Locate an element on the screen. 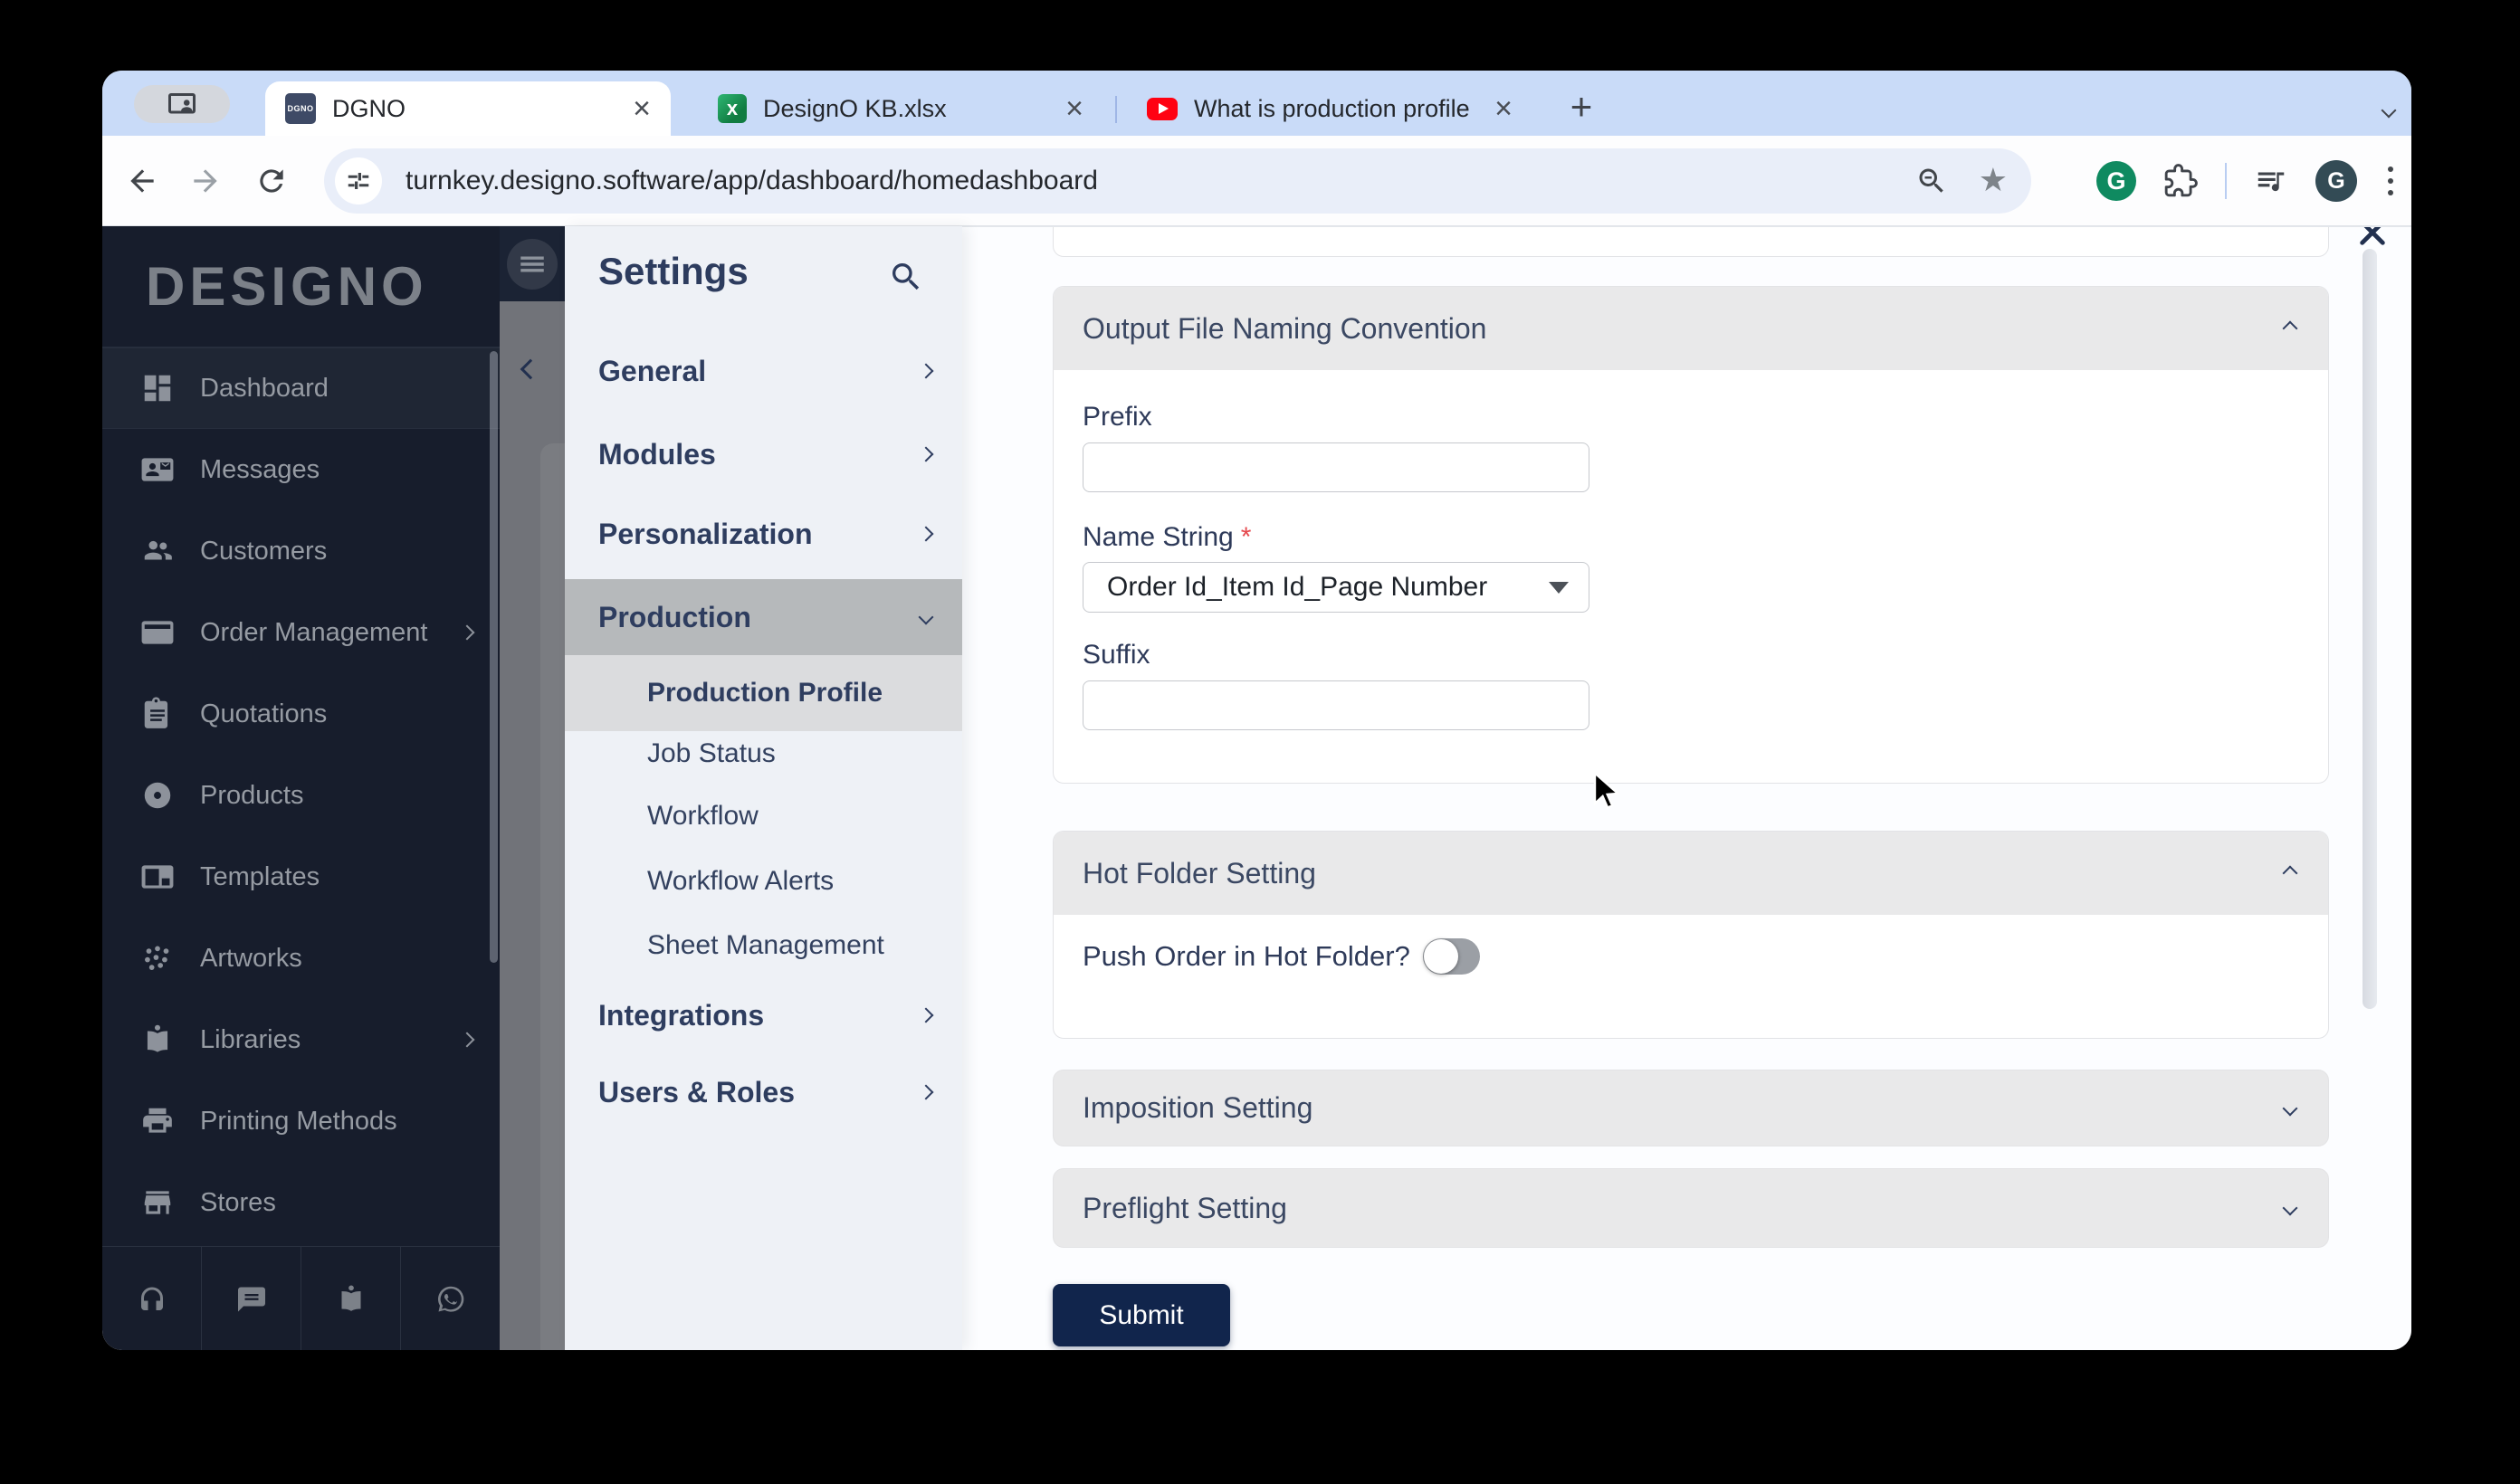 The image size is (2520, 1484). settings-item-users-roles: Users & Roles is located at coordinates (764, 1092).